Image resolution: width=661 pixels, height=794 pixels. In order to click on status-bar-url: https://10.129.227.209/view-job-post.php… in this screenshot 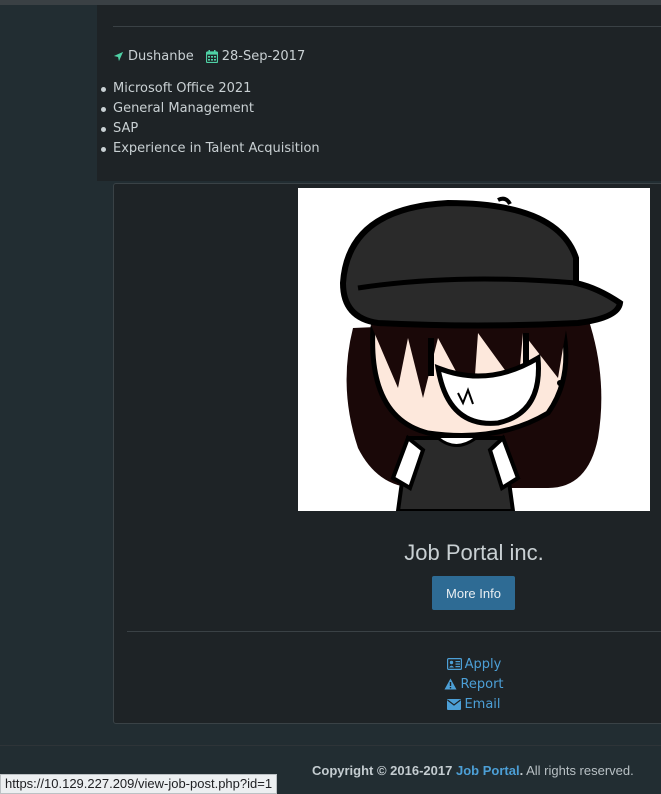, I will do `click(139, 784)`.